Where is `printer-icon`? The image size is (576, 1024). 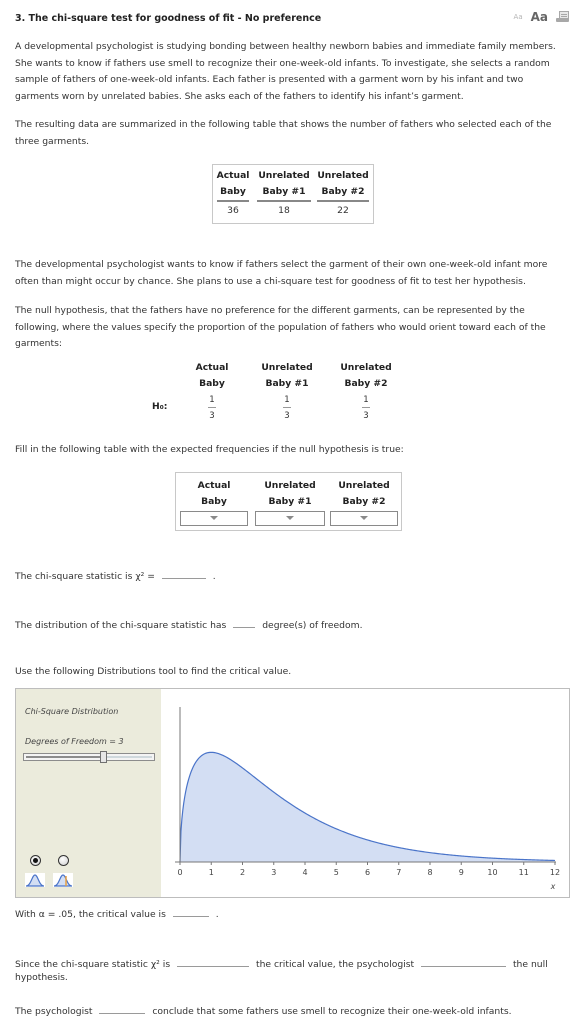
printer-icon is located at coordinates (563, 17).